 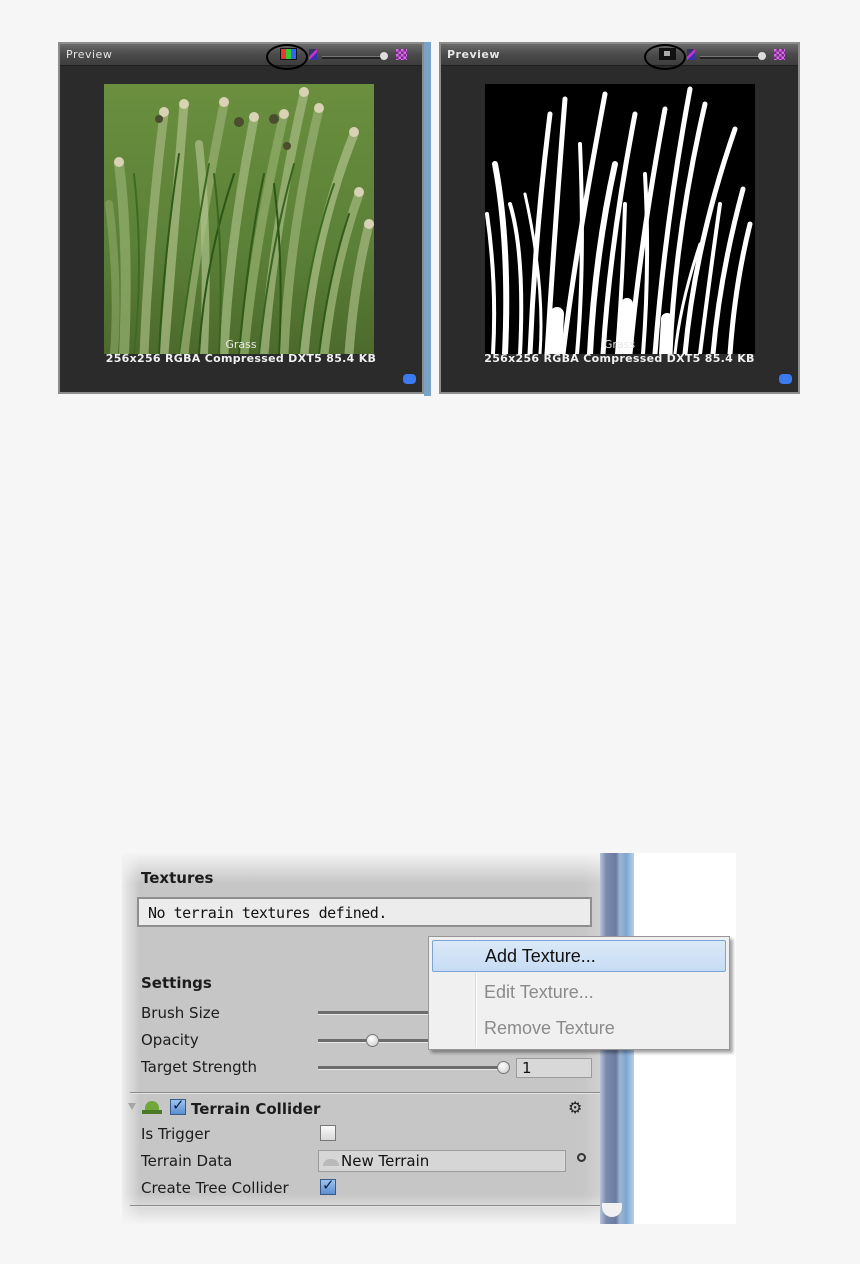 I want to click on foldout-arrow-icon, so click(x=132, y=1106).